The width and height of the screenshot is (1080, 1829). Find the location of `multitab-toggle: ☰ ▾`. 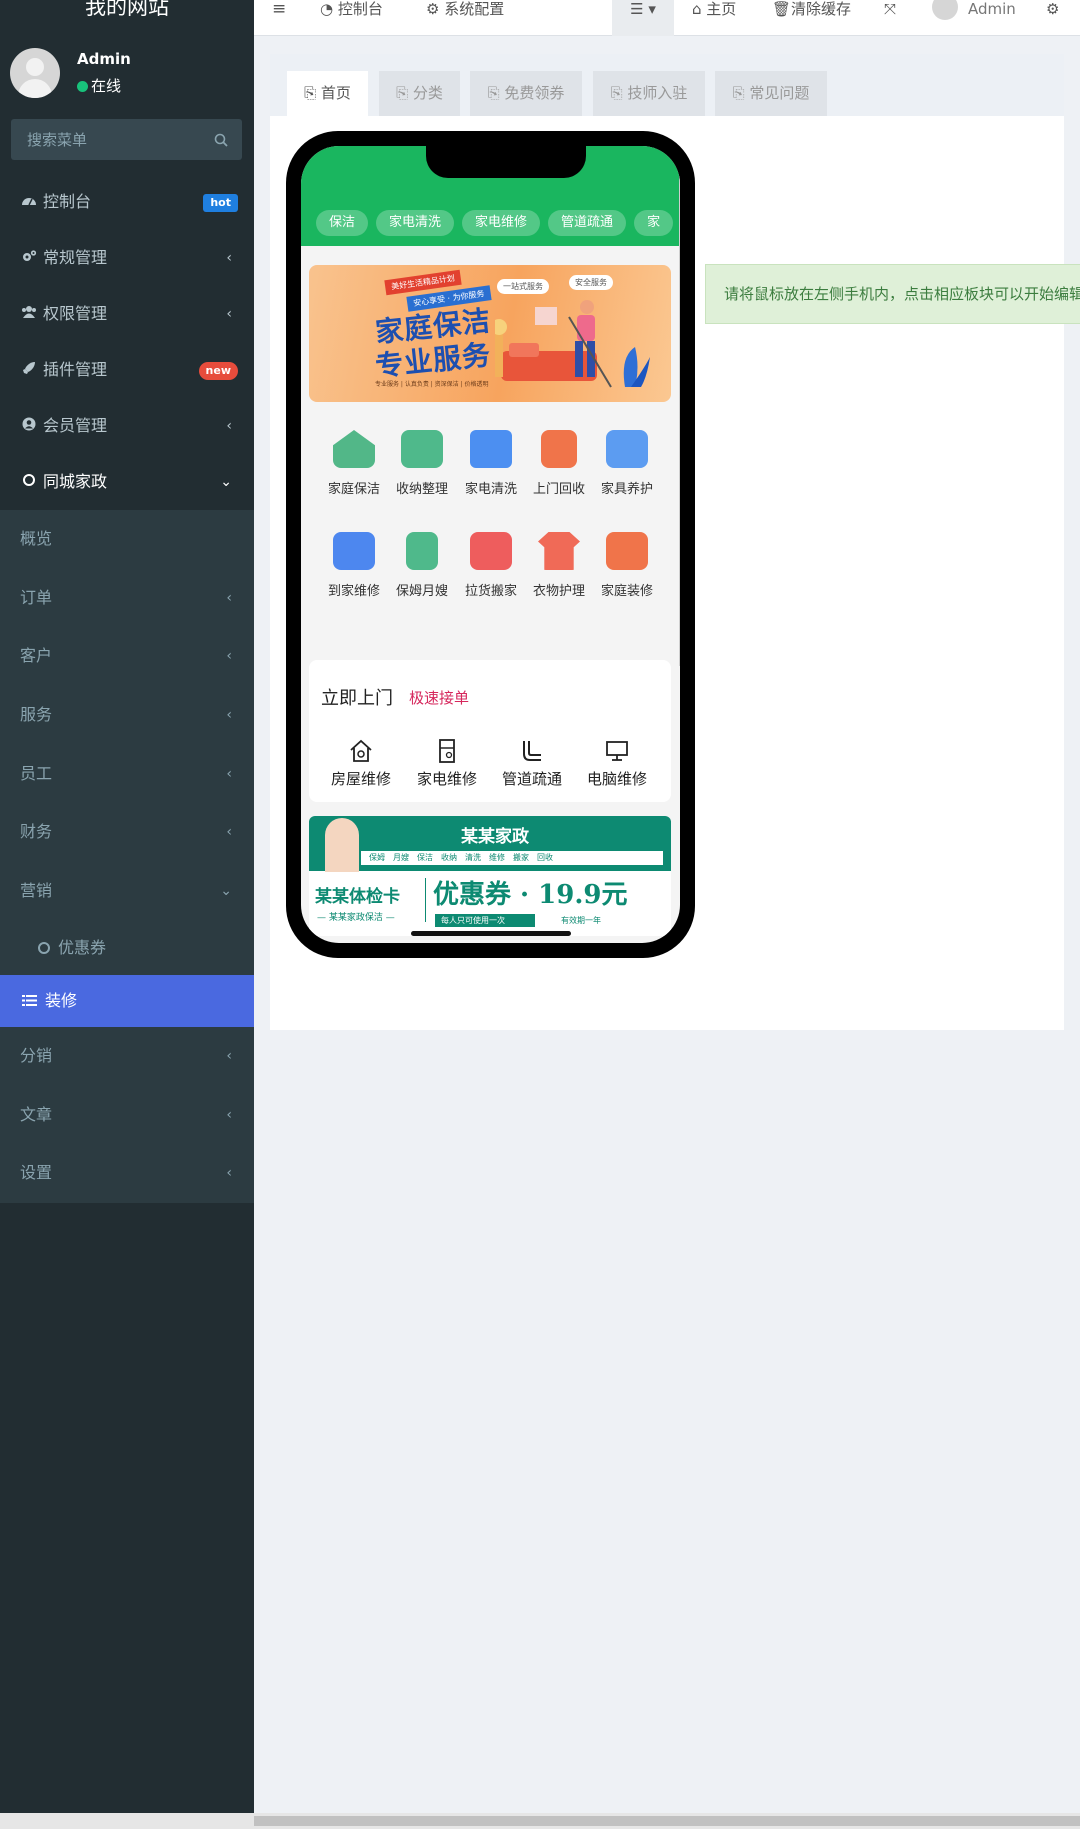

multitab-toggle: ☰ ▾ is located at coordinates (643, 18).